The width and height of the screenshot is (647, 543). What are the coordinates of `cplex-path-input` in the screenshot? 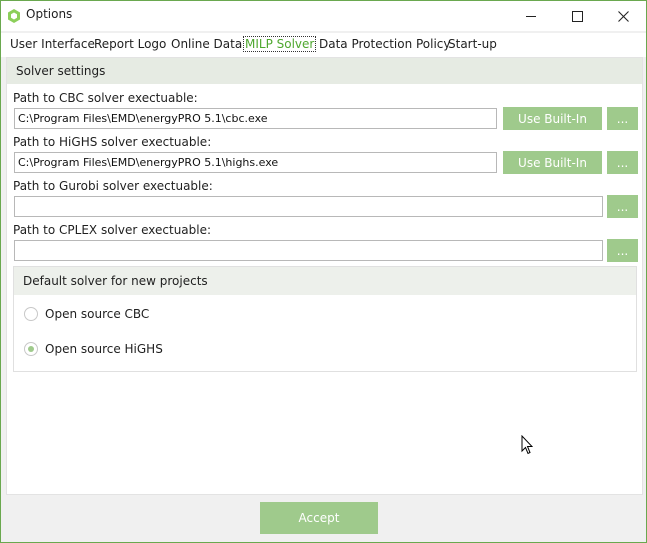 It's located at (308, 250).